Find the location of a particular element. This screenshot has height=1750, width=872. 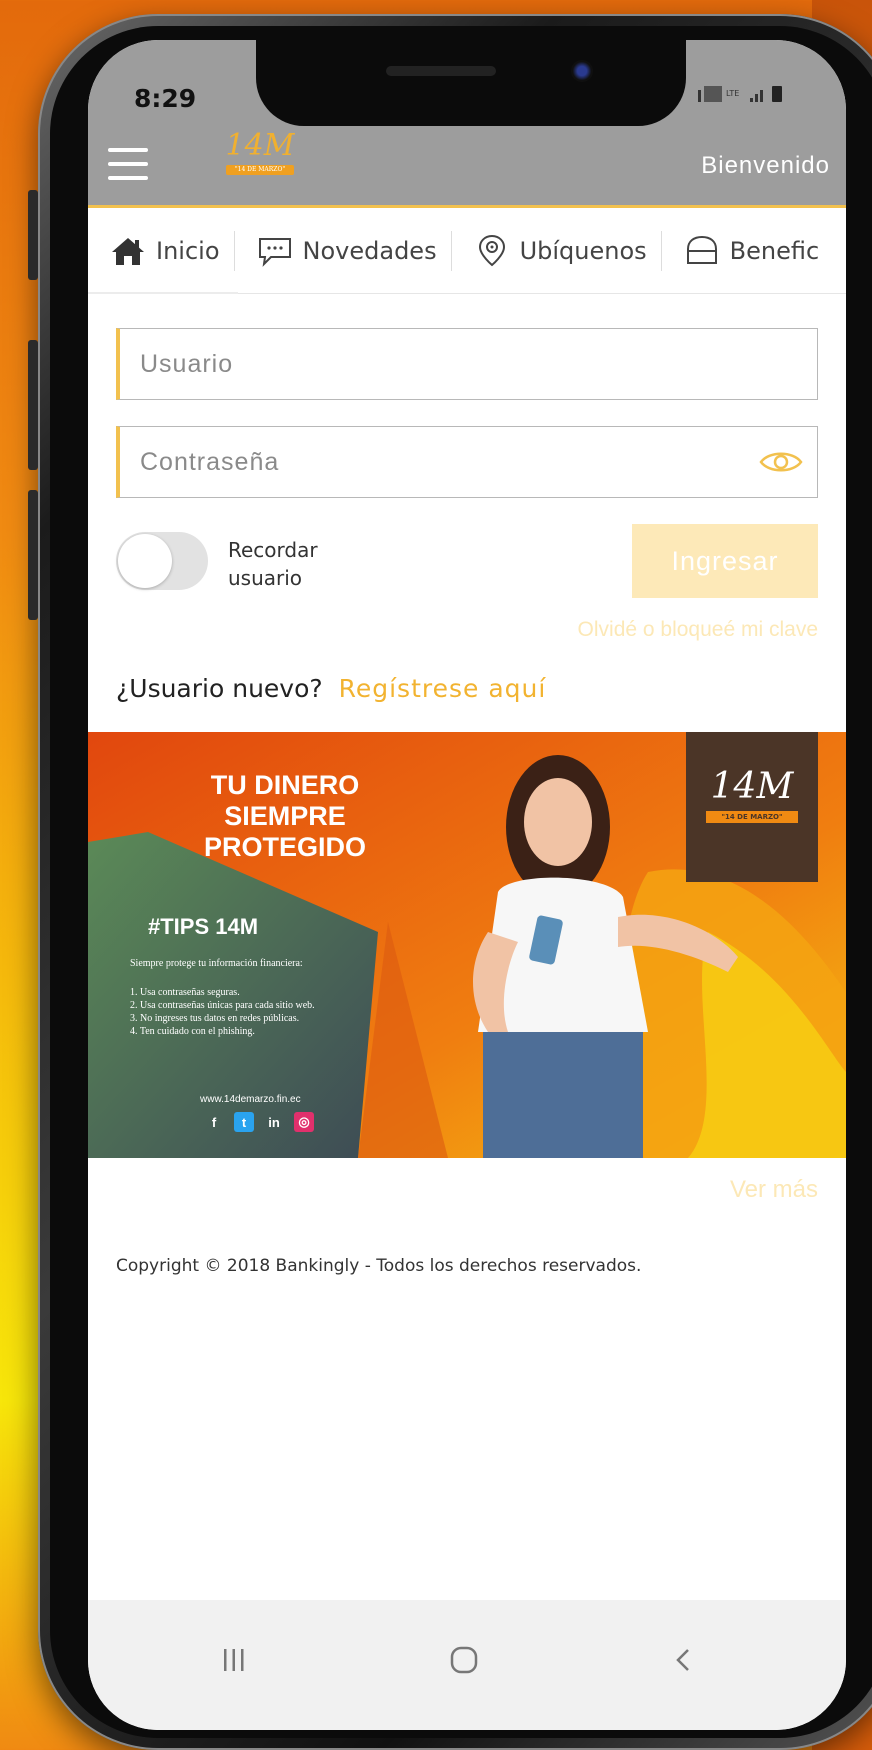

banner-logo-text: 14M is located at coordinates (752, 786).